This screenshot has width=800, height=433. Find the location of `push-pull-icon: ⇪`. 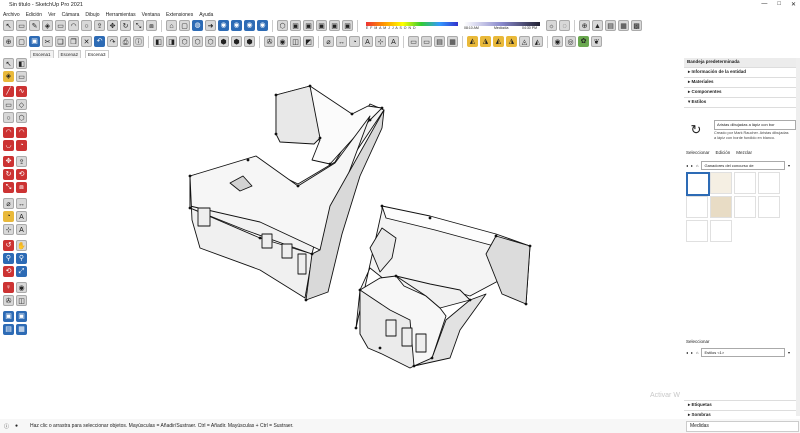

push-pull-icon: ⇪ is located at coordinates (99, 25).